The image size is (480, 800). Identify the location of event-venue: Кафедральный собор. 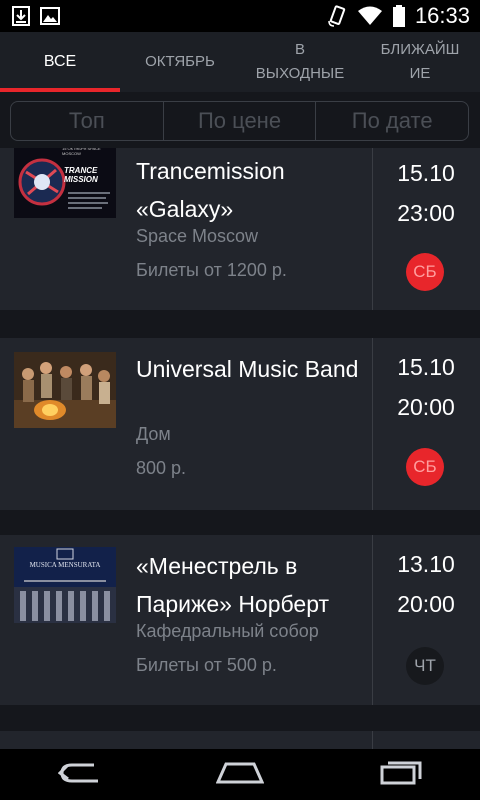
(227, 631).